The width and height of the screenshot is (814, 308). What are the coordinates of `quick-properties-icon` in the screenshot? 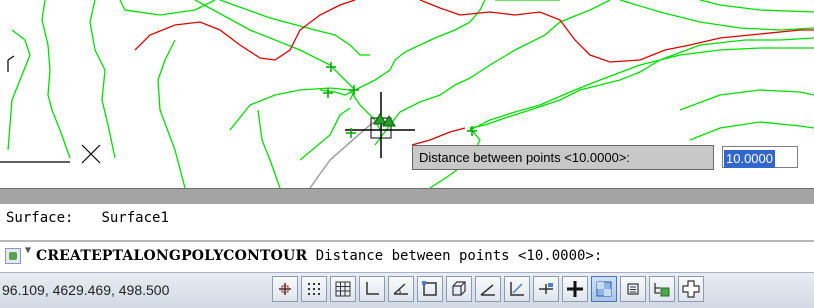 It's located at (633, 289).